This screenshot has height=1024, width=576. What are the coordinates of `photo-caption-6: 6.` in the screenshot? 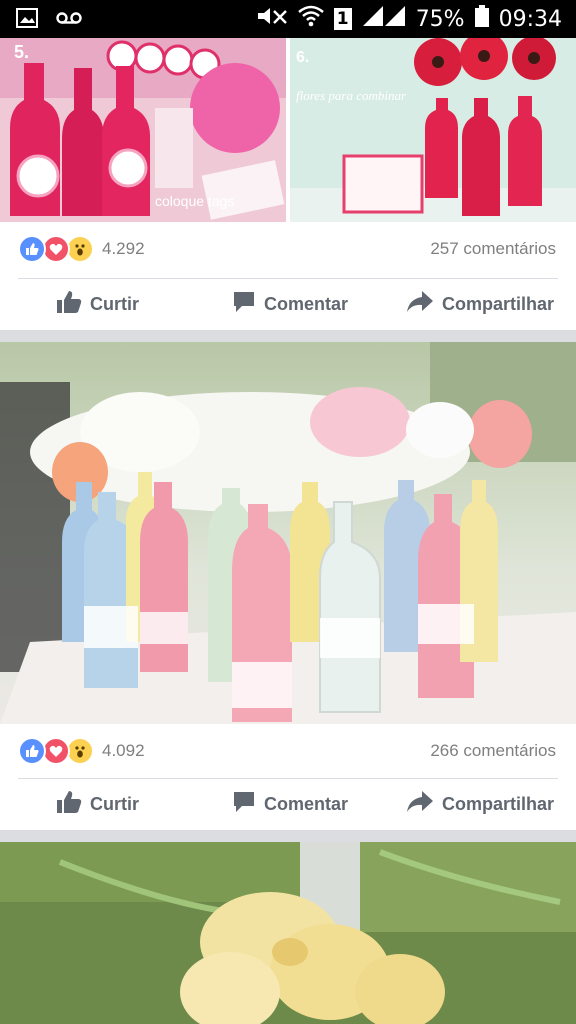 It's located at (302, 57).